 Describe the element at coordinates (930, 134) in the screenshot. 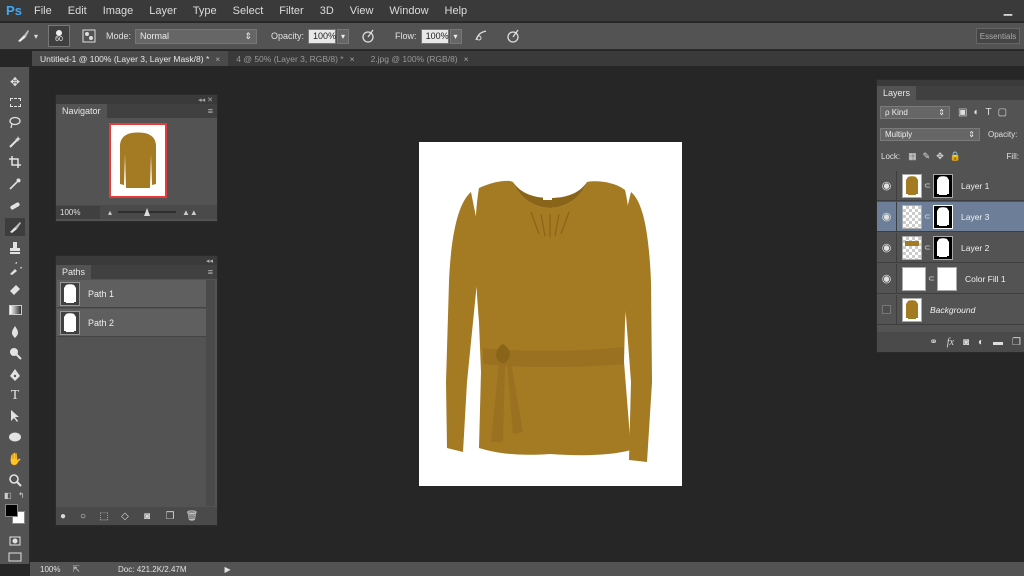

I see `blend-mode-select: Multiply ⇕` at that location.